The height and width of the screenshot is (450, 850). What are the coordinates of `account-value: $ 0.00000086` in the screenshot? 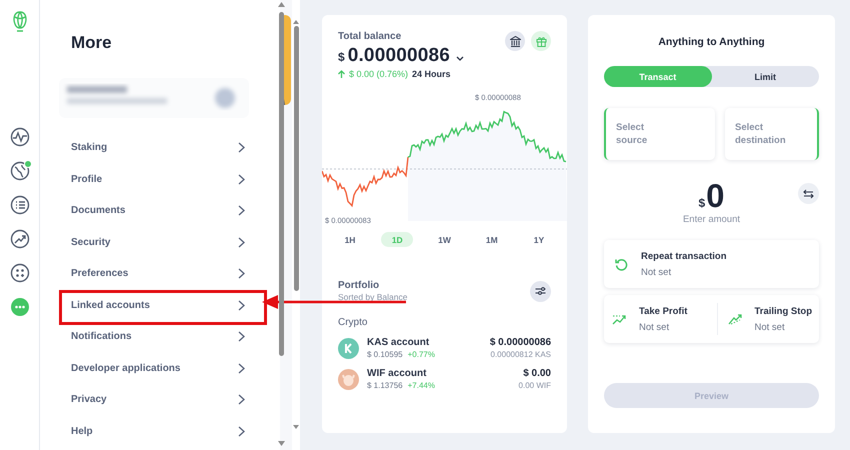 It's located at (520, 342).